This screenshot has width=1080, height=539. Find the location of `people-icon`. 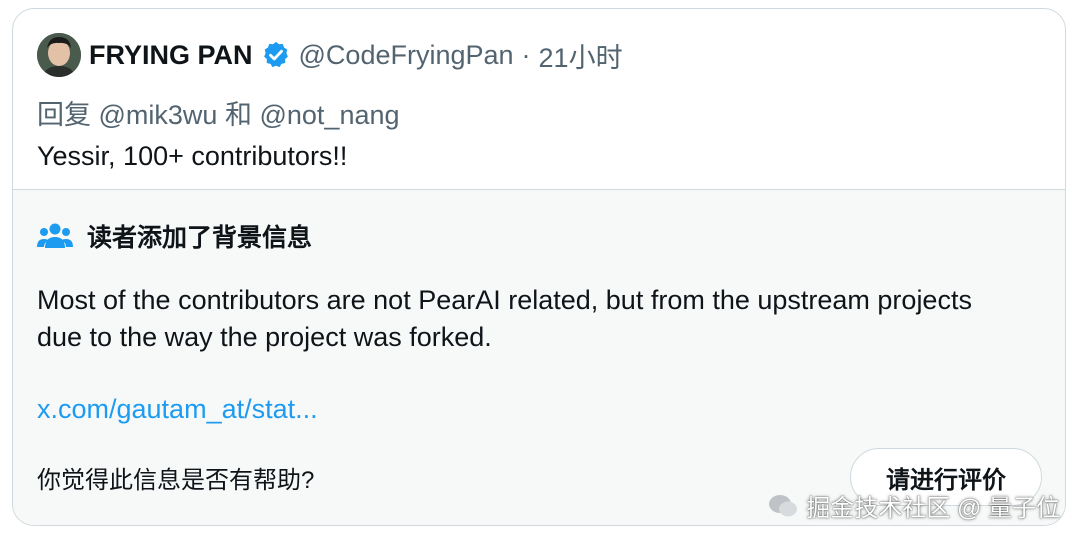

people-icon is located at coordinates (55, 236).